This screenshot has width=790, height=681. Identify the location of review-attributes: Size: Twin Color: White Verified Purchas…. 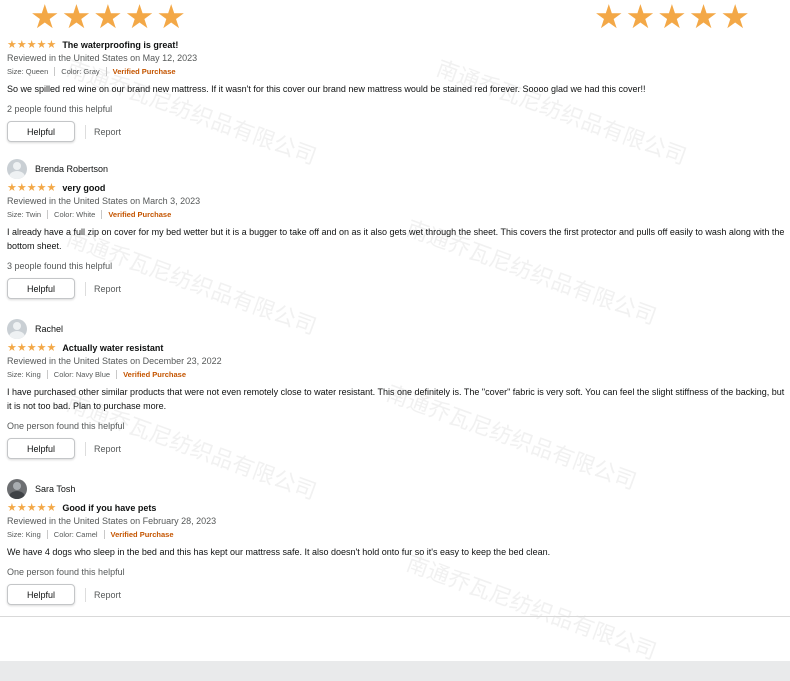
(397, 214).